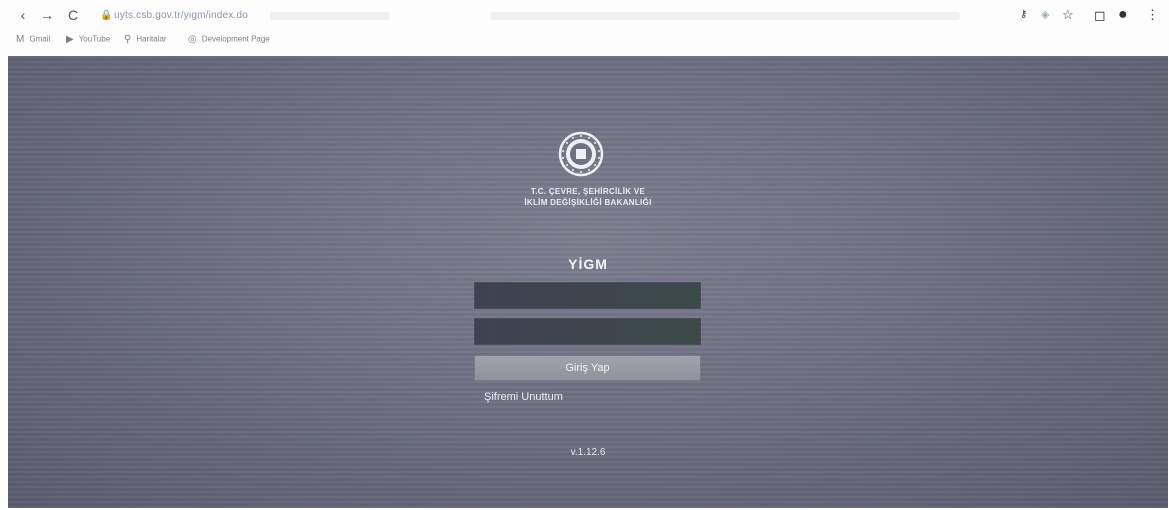 The height and width of the screenshot is (510, 1169). Describe the element at coordinates (73, 15) in the screenshot. I see `reload-icon: C` at that location.